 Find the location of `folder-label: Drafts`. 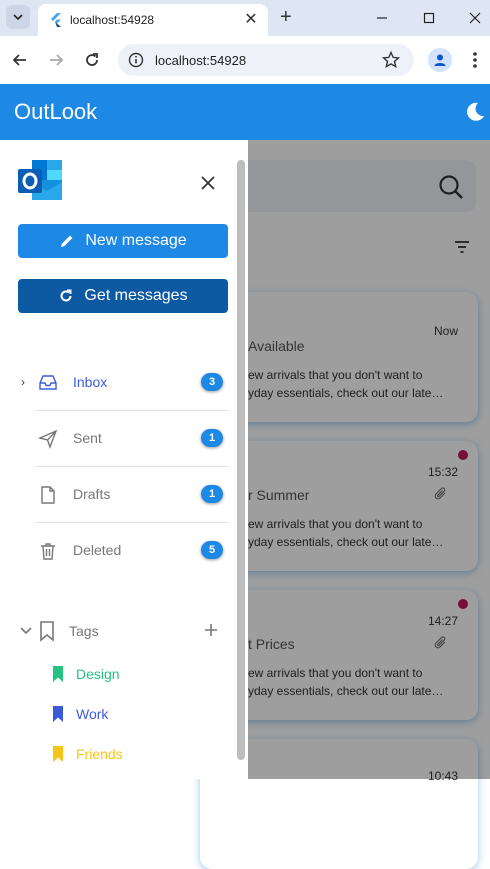

folder-label: Drafts is located at coordinates (92, 494).